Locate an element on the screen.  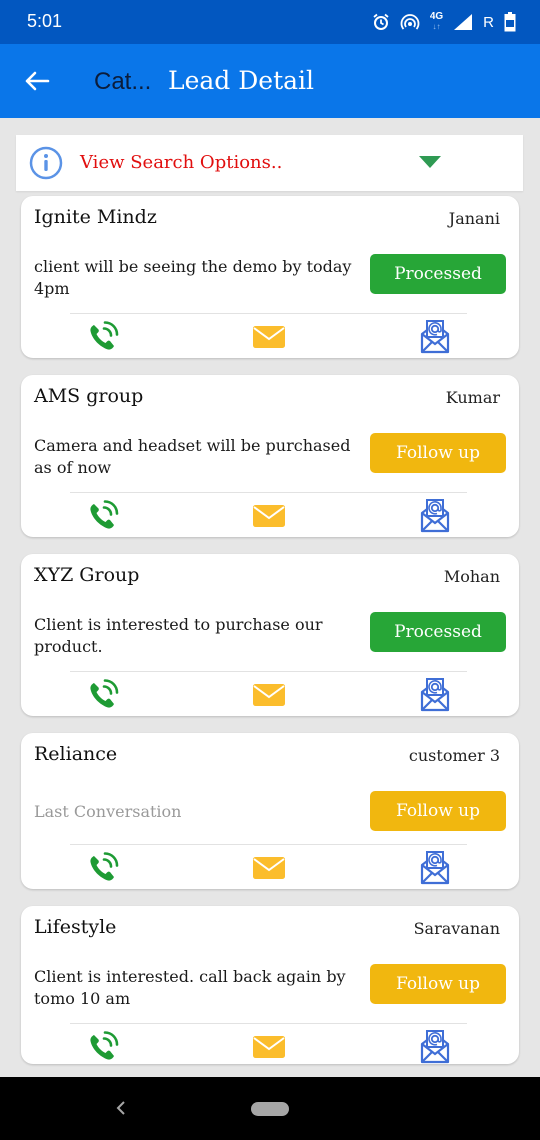
4g-icon: 4G ↓↑ is located at coordinates (436, 21).